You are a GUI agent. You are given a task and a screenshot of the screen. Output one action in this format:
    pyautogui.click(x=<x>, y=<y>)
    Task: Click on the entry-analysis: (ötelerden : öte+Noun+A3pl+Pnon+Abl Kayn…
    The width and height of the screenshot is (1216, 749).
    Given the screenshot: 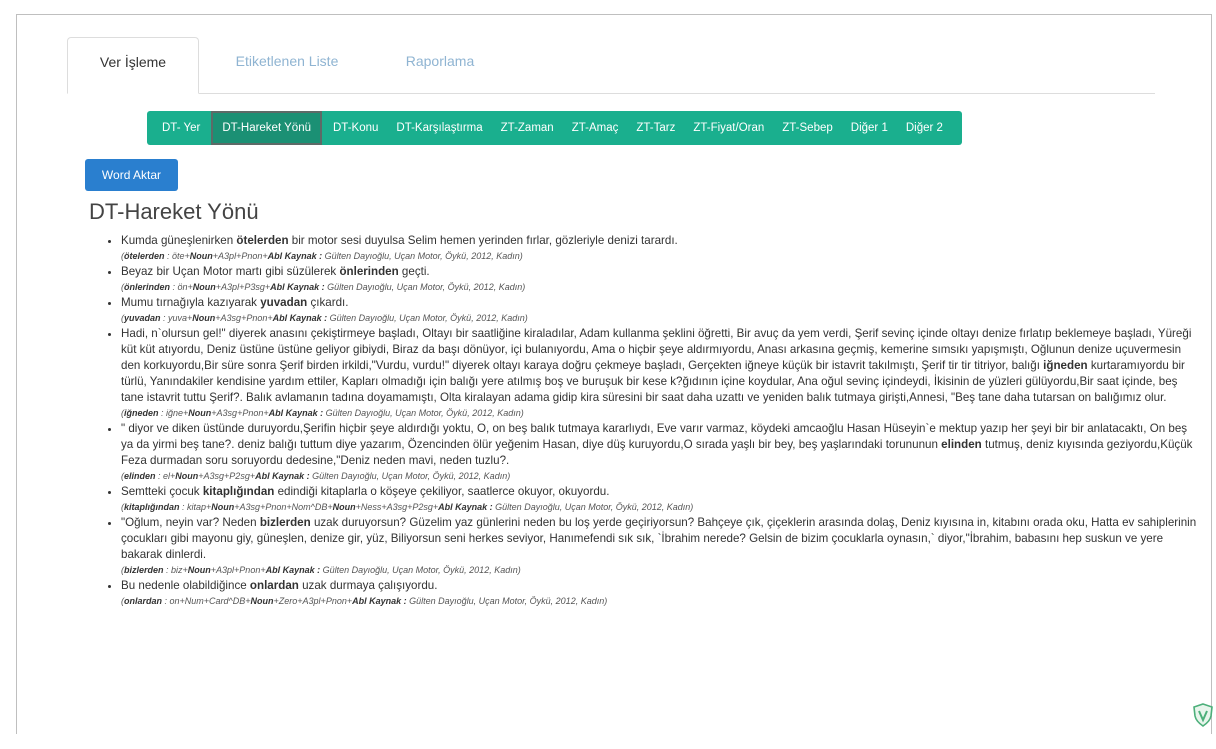 What is the action you would take?
    pyautogui.click(x=322, y=256)
    